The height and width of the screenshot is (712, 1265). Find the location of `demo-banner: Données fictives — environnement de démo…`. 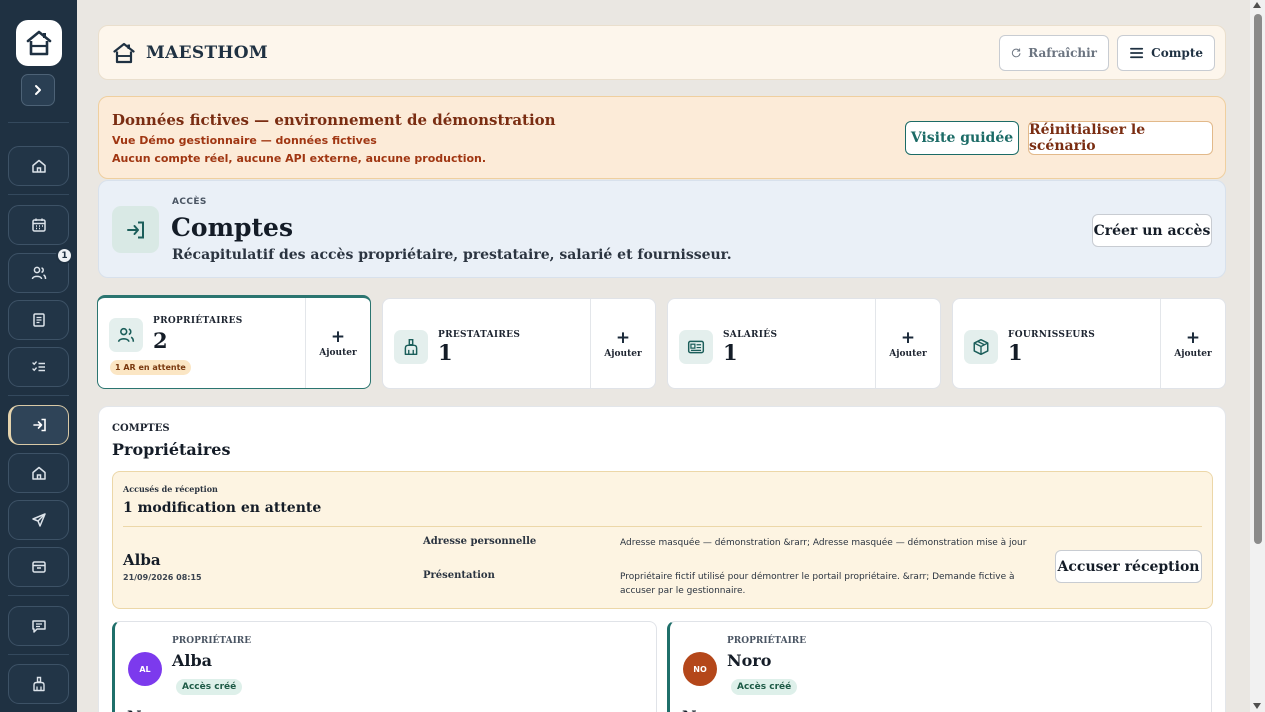

demo-banner: Données fictives — environnement de démo… is located at coordinates (662, 137).